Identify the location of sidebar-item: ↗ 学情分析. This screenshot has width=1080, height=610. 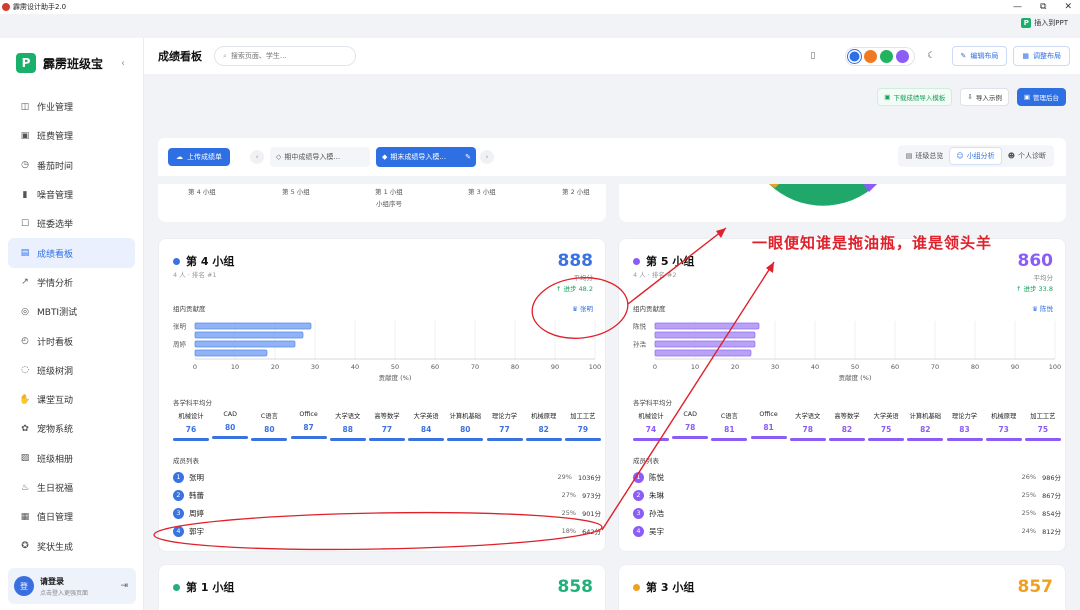
(71, 282).